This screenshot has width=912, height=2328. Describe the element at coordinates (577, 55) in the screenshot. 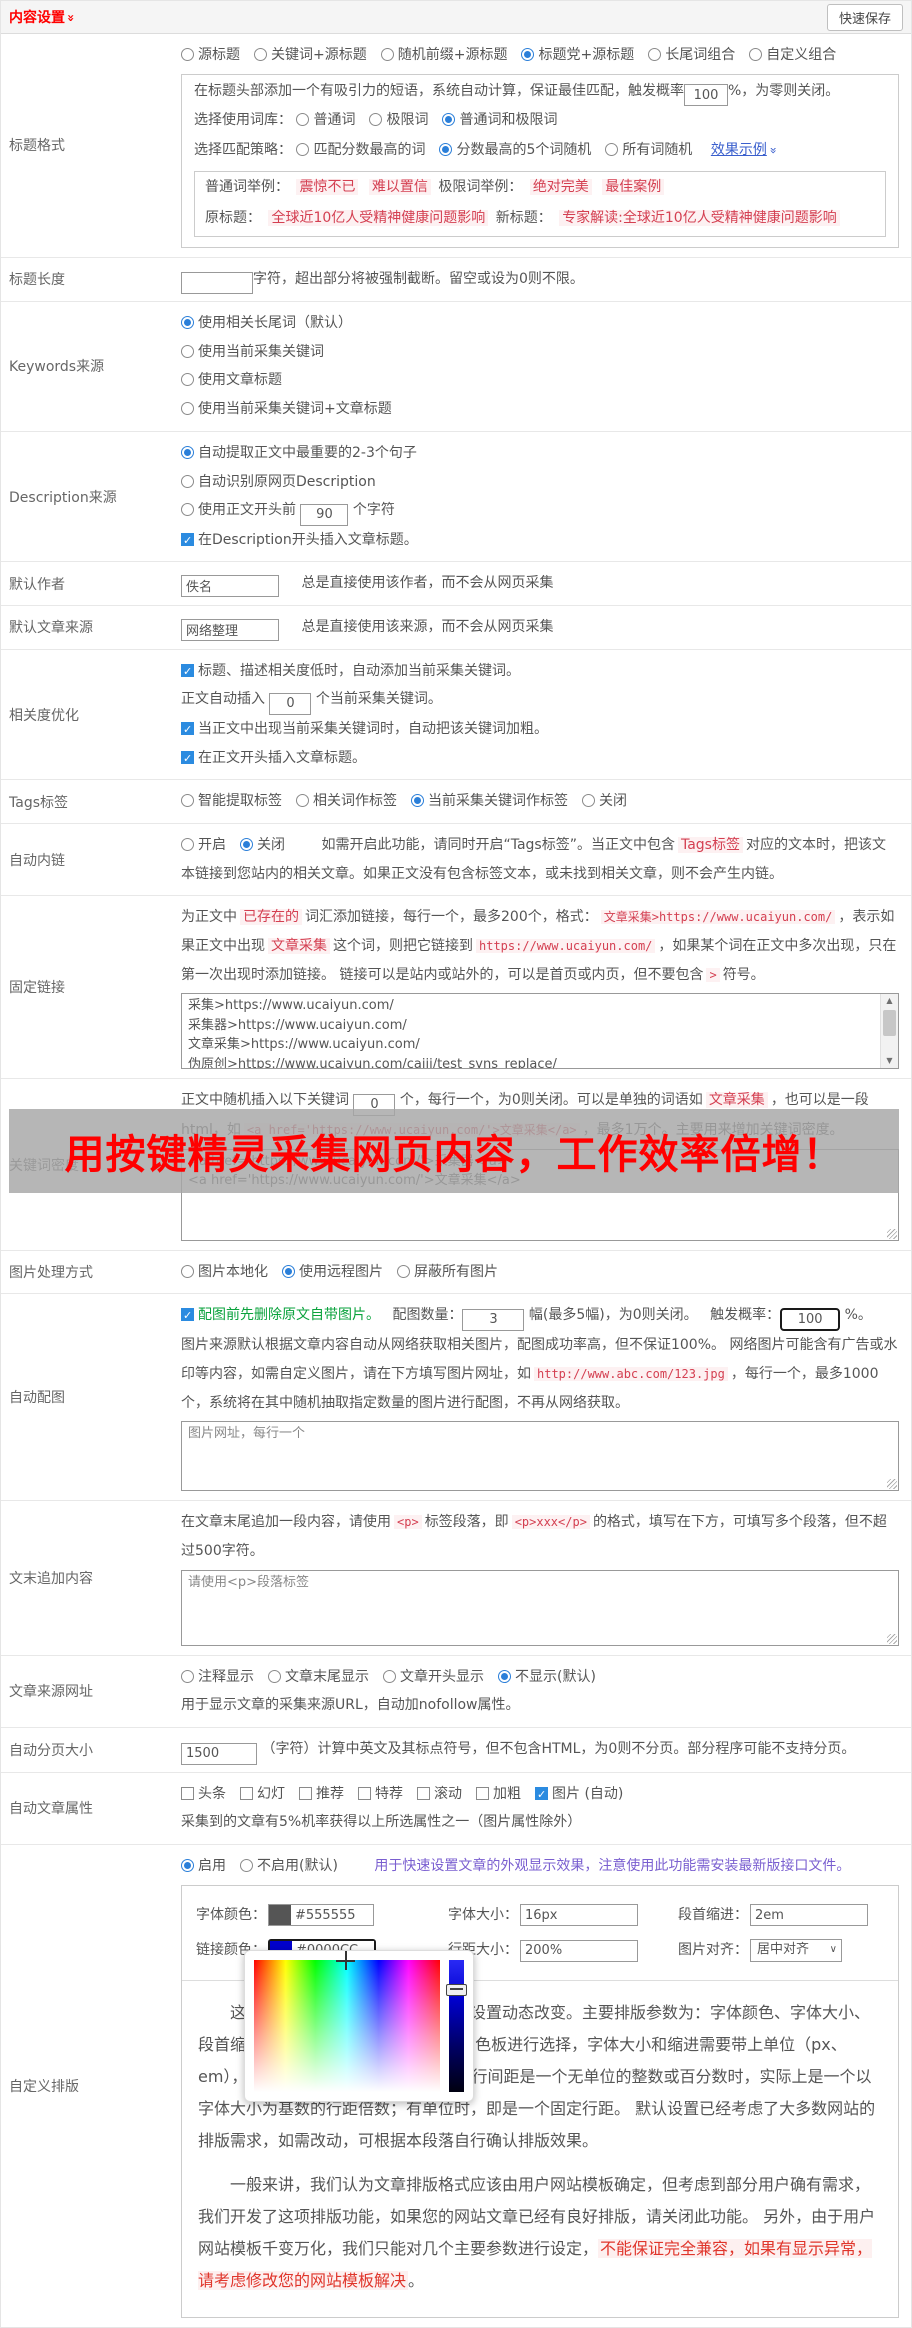

I see `radio-option: 标题党+源标题` at that location.